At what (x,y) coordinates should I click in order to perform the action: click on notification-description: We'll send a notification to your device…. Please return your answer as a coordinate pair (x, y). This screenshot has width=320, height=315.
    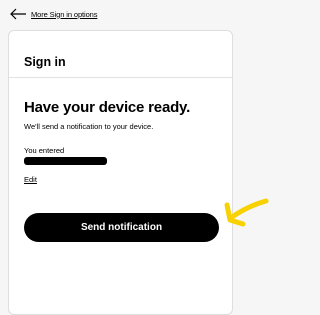
    Looking at the image, I should click on (89, 126).